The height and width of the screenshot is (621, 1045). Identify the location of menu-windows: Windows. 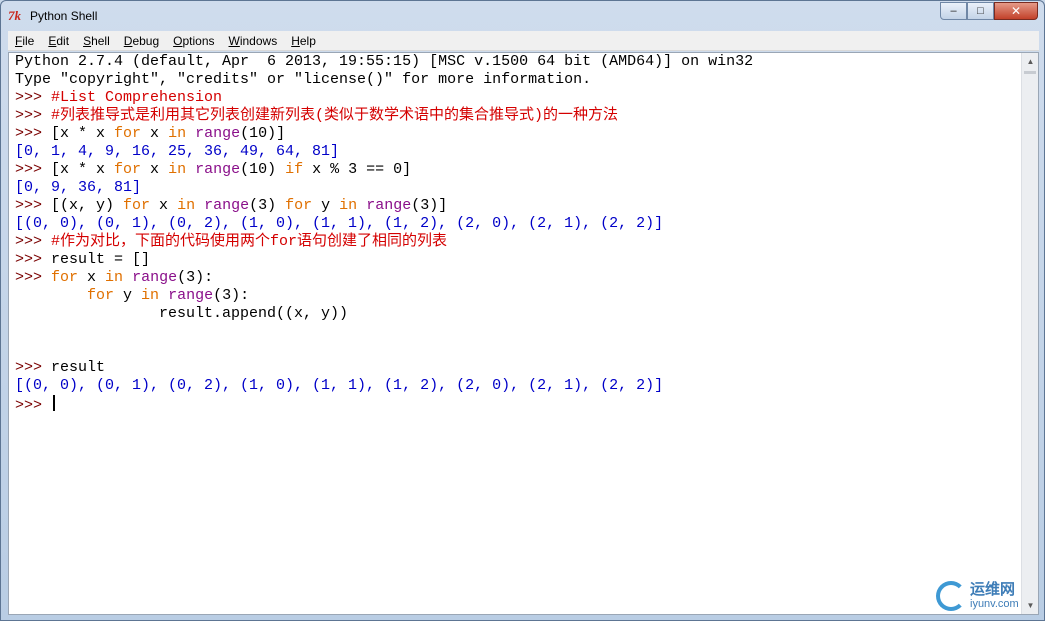
(253, 41).